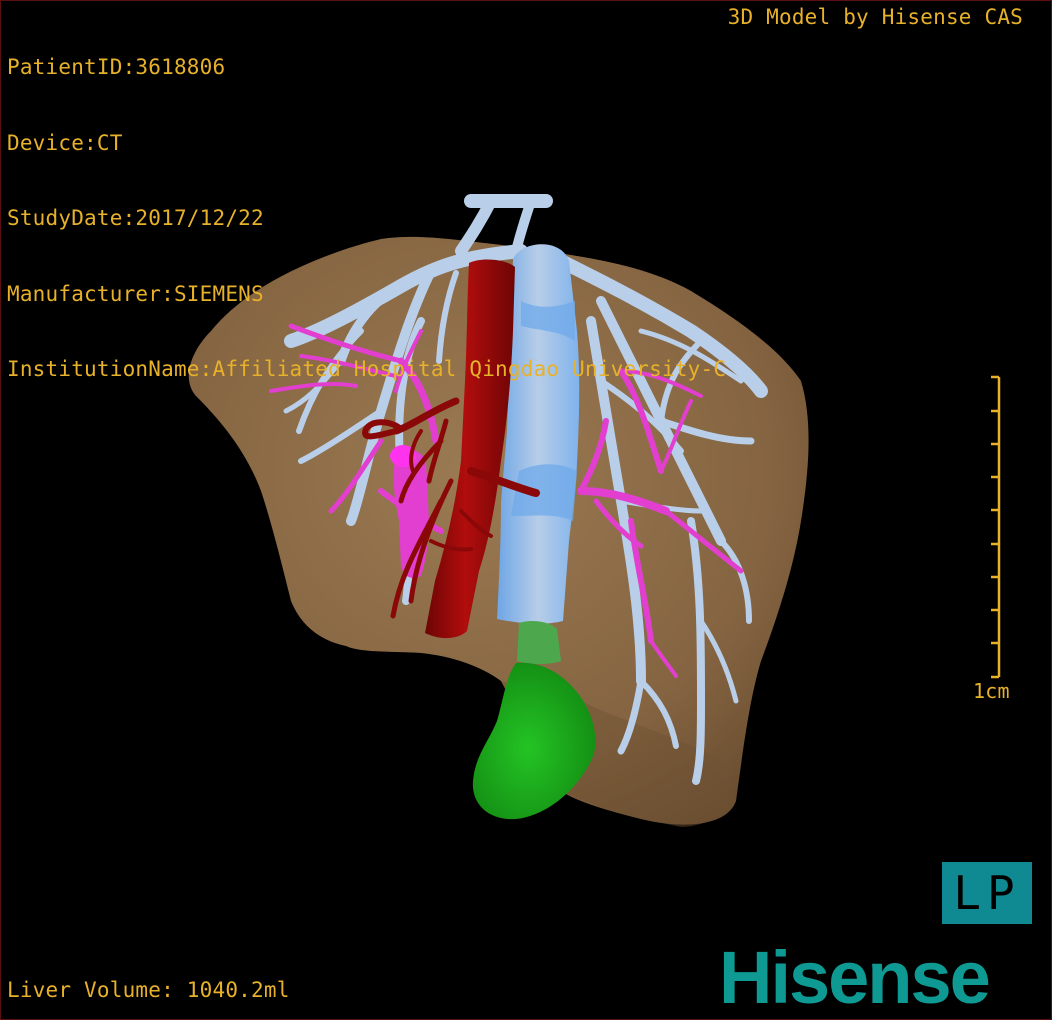 This screenshot has width=1052, height=1020. Describe the element at coordinates (135, 293) in the screenshot. I see `manufacturer: Manufacturer:SIEMENS` at that location.